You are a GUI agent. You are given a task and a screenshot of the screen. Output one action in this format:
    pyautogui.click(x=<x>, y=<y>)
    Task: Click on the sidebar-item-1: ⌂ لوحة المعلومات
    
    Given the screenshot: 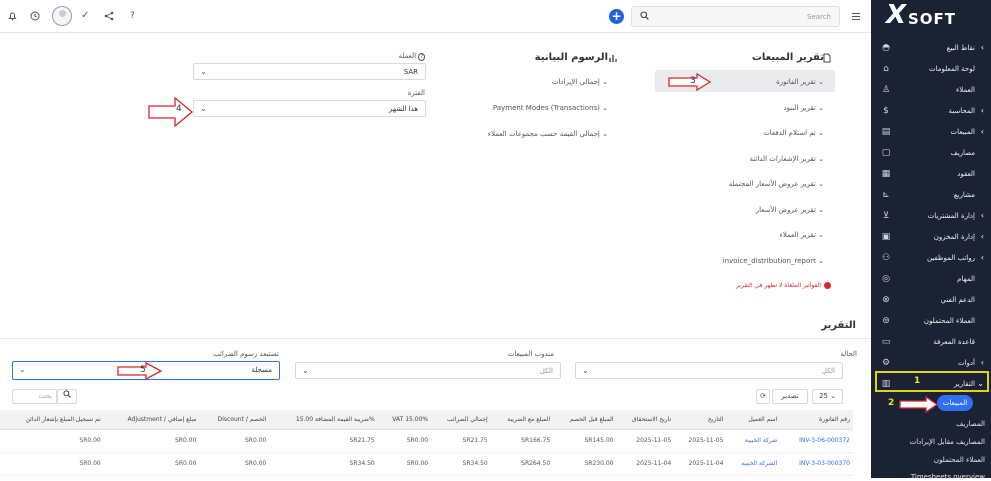 What is the action you would take?
    pyautogui.click(x=931, y=69)
    